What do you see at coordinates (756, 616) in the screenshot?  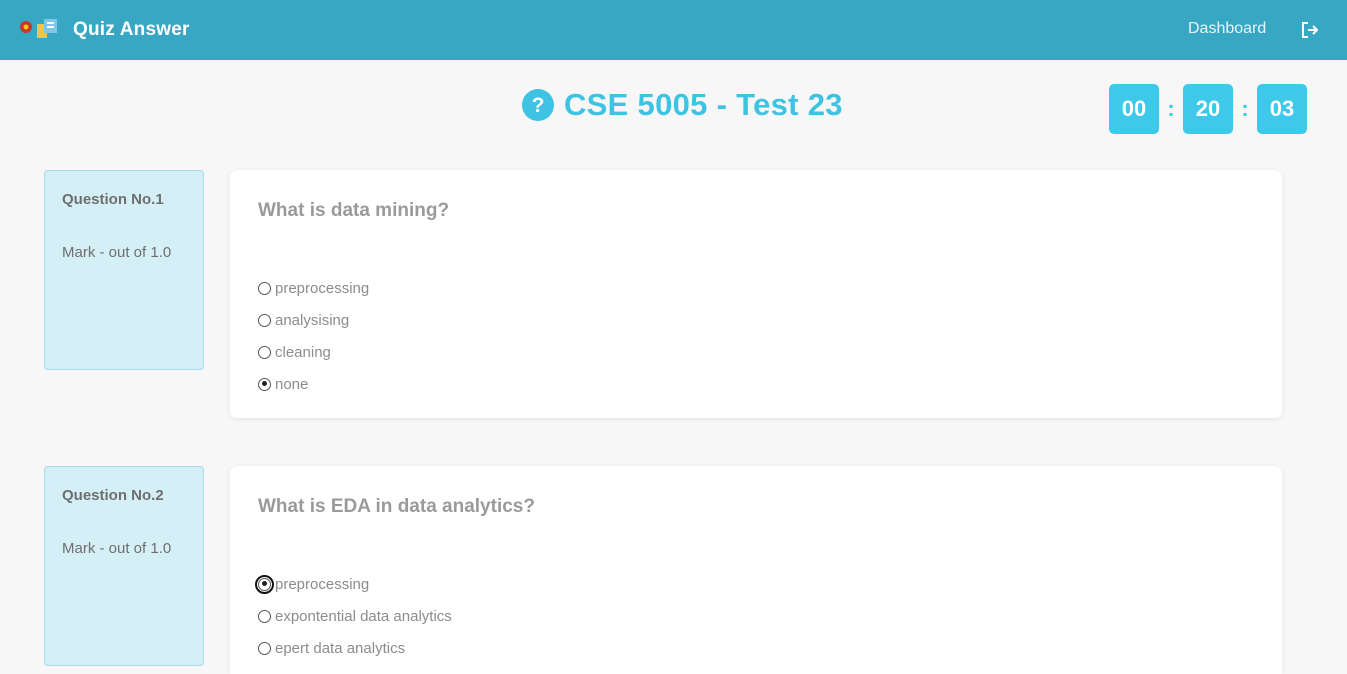 I see `answer-option: expontential data analytics` at bounding box center [756, 616].